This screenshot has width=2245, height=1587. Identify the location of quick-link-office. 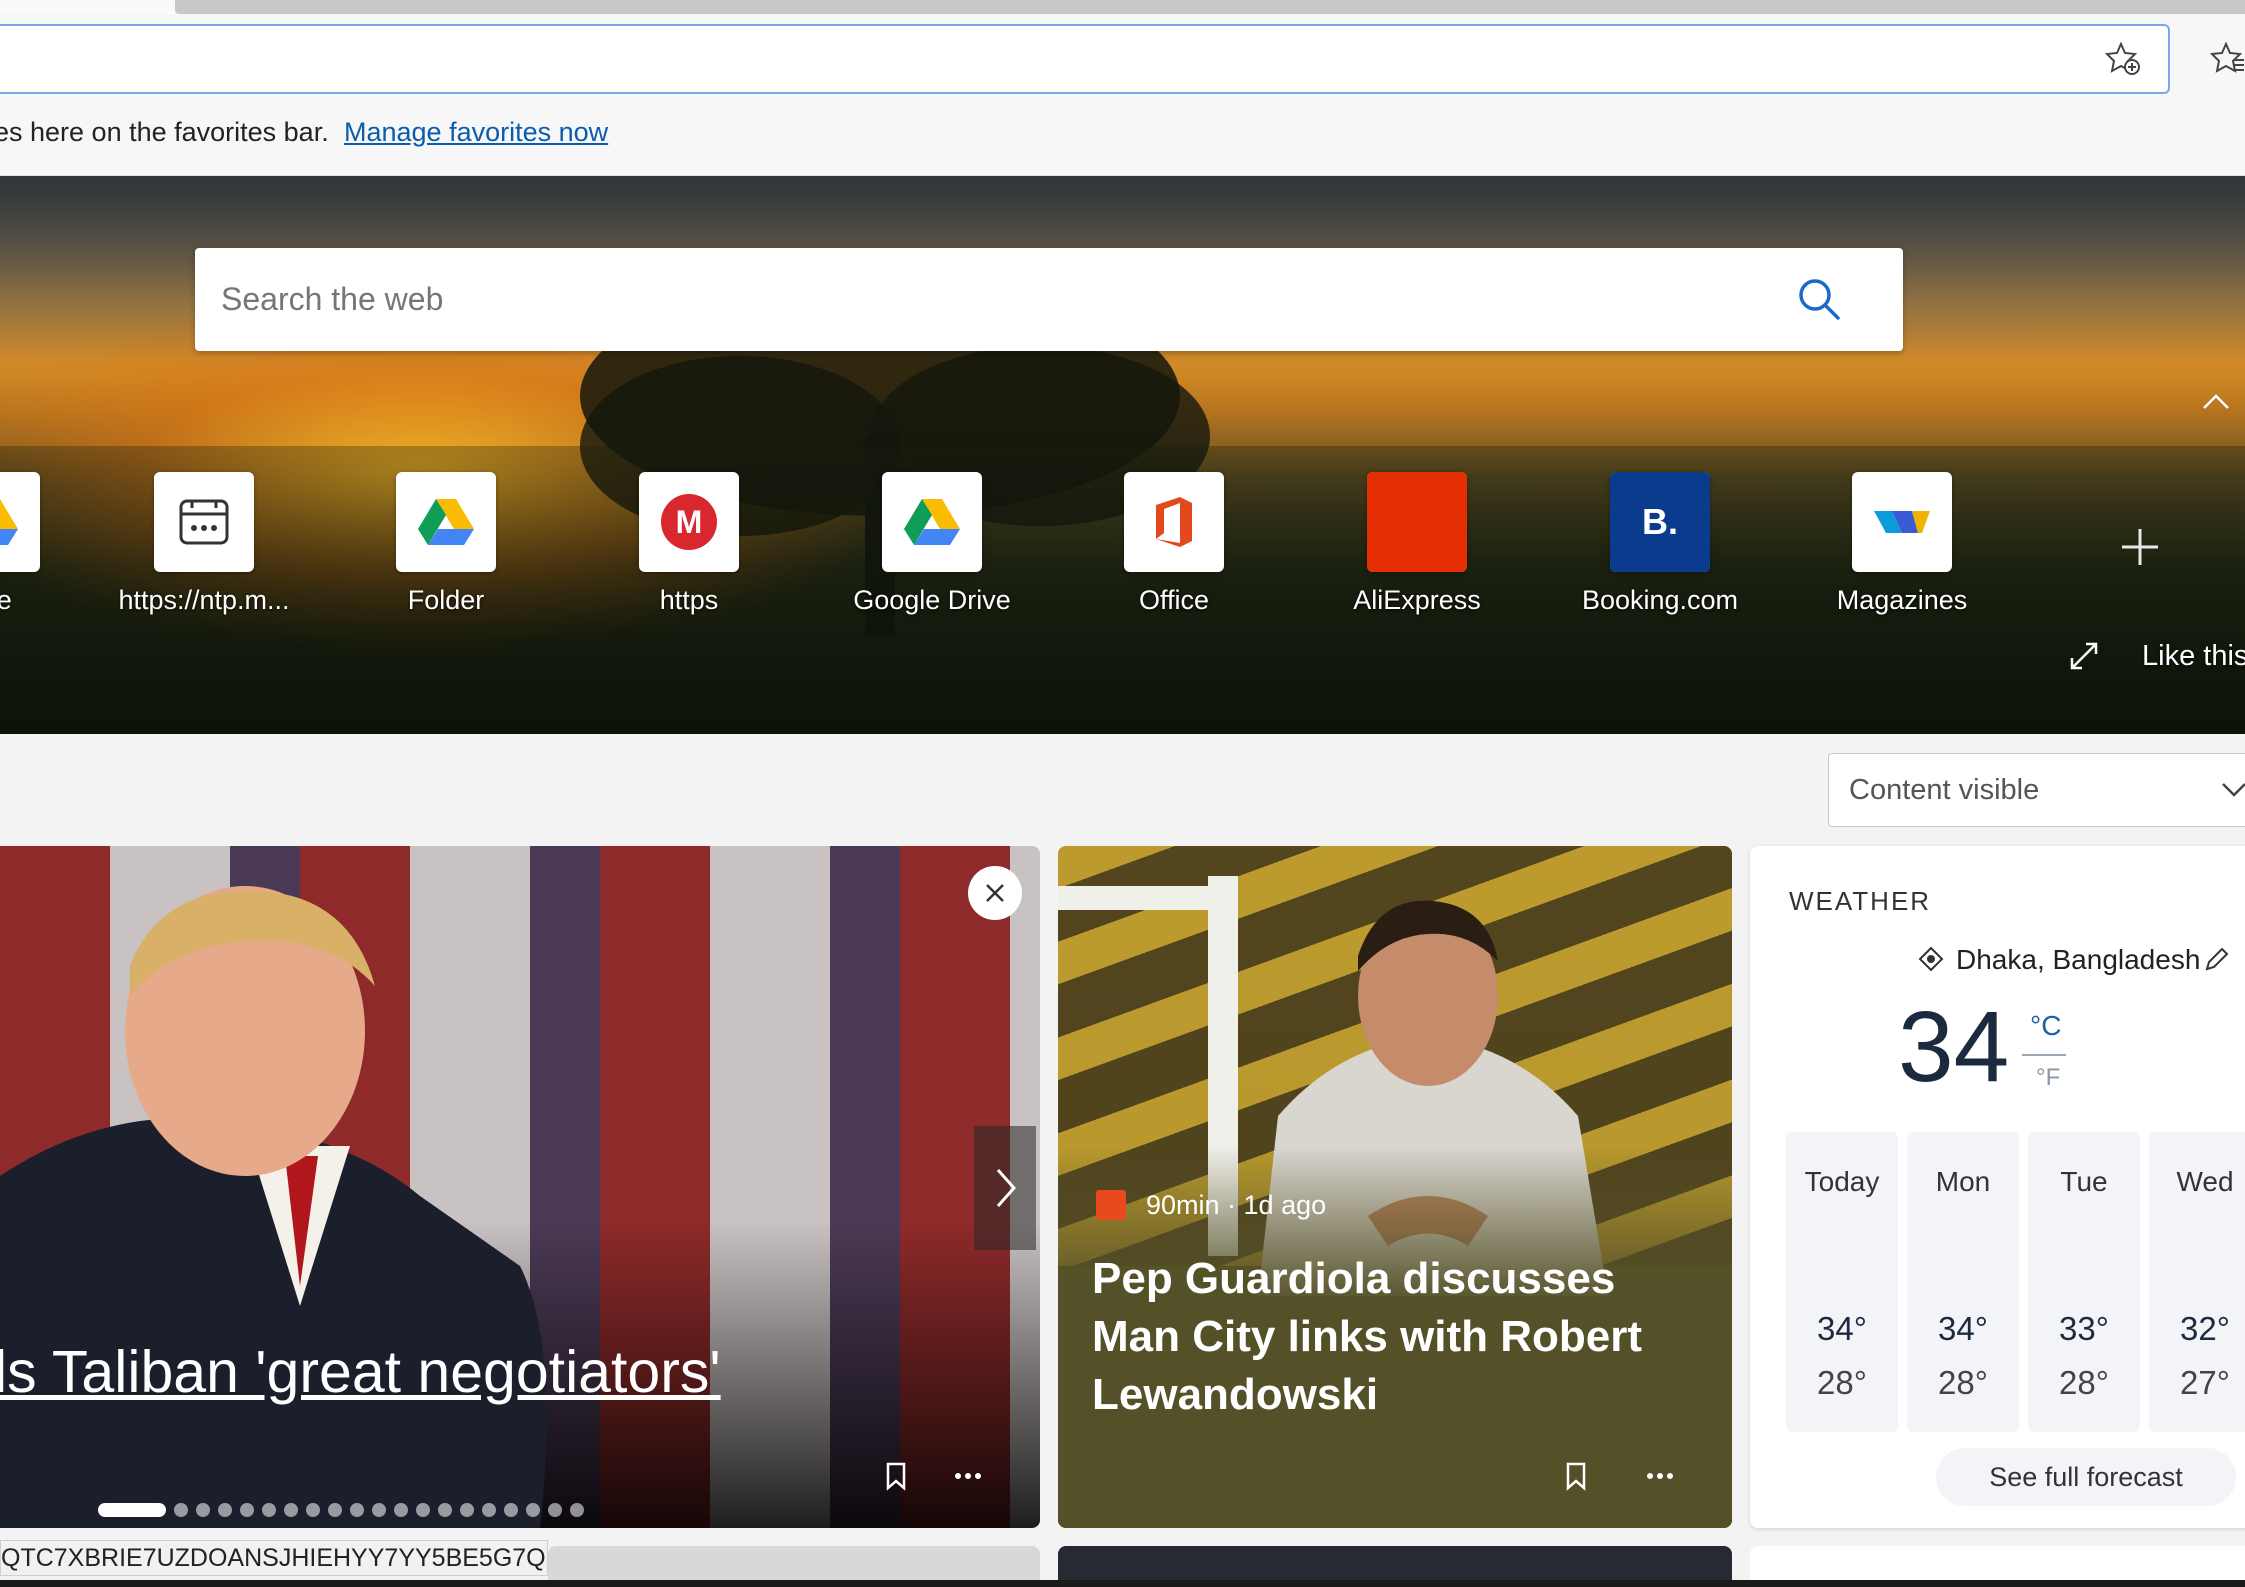
(1174, 522).